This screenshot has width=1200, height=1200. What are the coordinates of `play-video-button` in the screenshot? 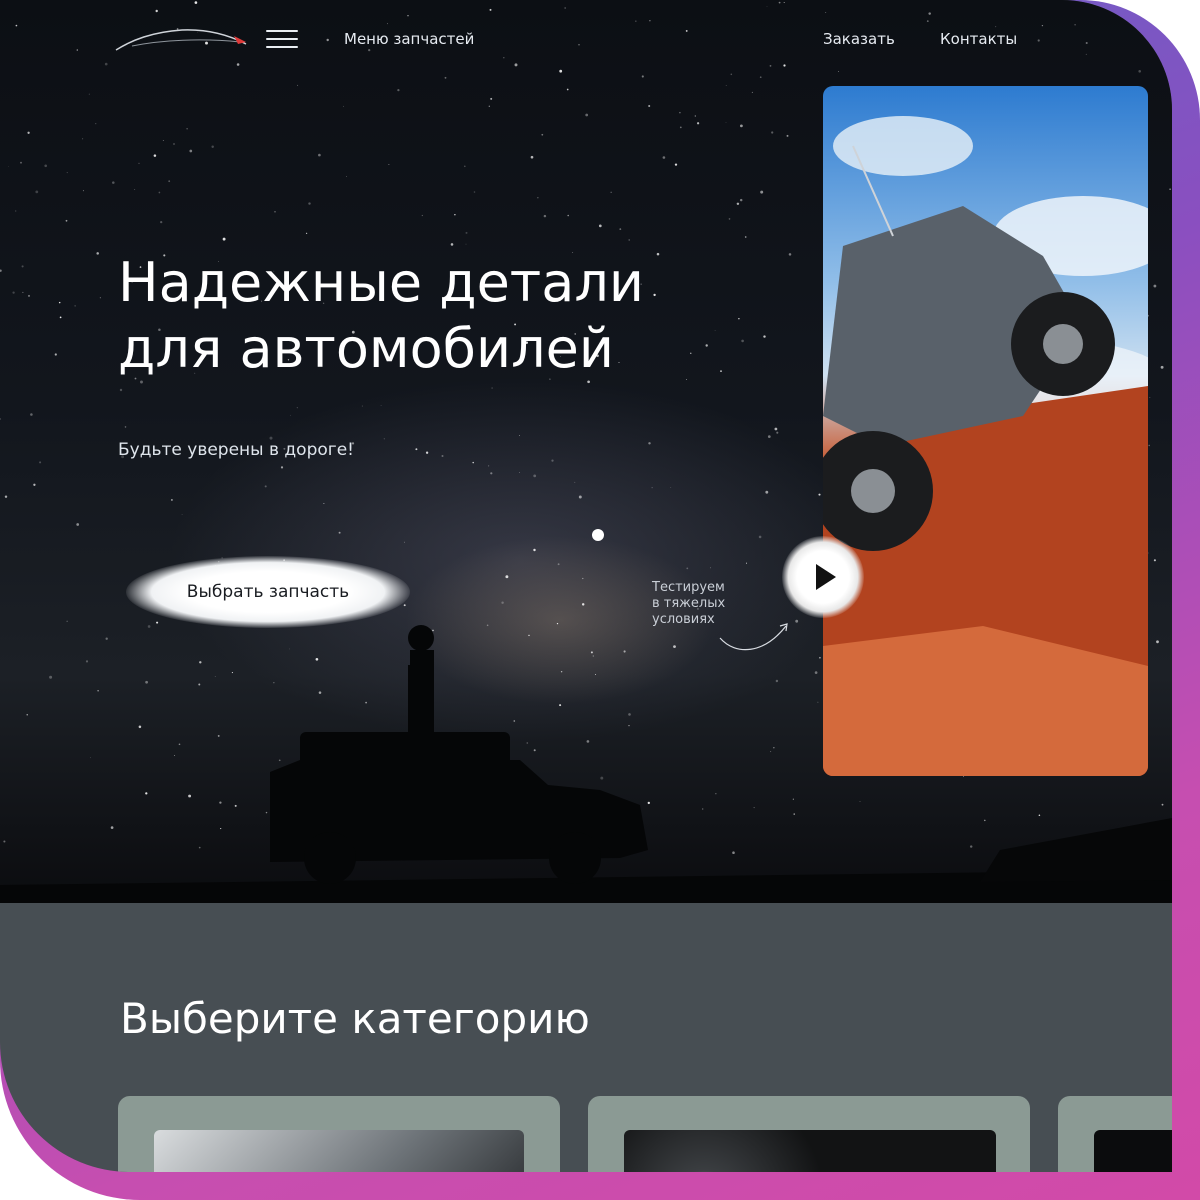 It's located at (823, 577).